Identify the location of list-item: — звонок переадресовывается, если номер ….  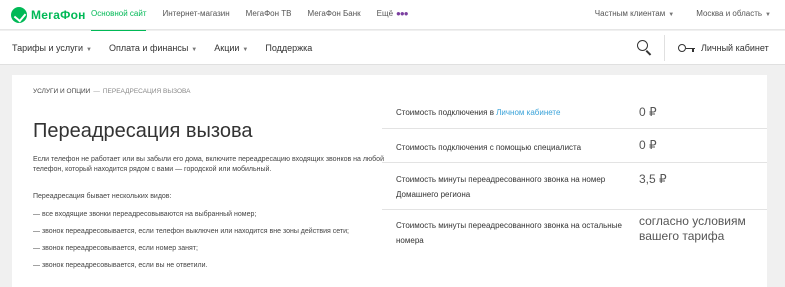
(115, 248).